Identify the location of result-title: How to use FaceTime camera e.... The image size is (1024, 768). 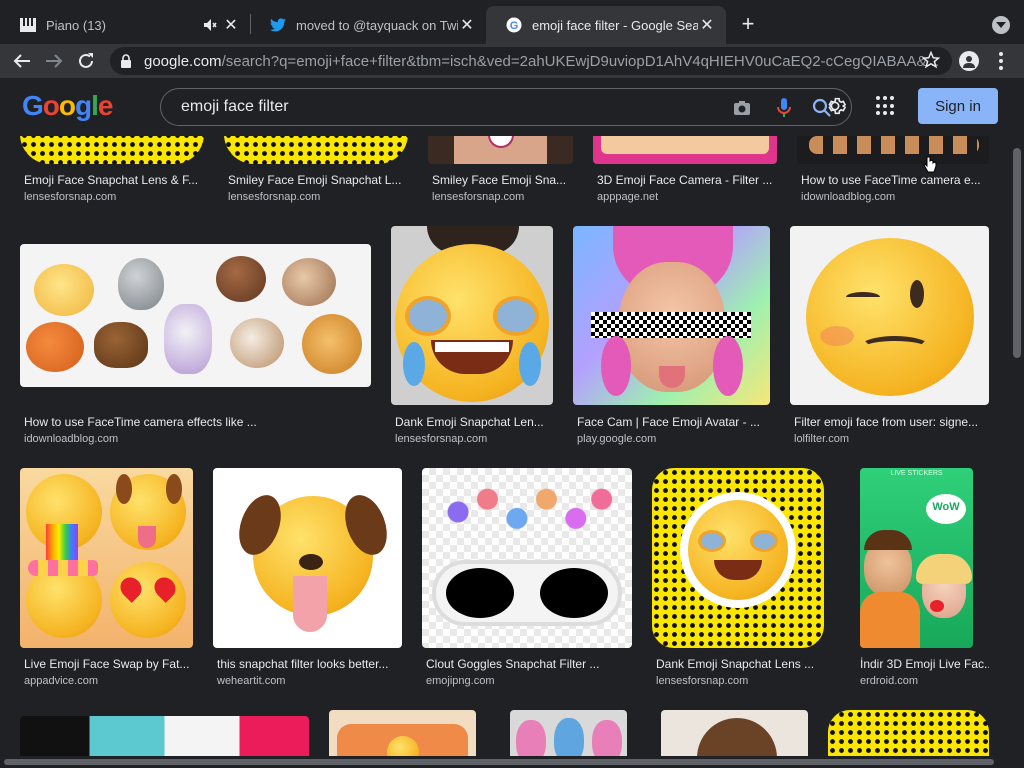
(894, 180).